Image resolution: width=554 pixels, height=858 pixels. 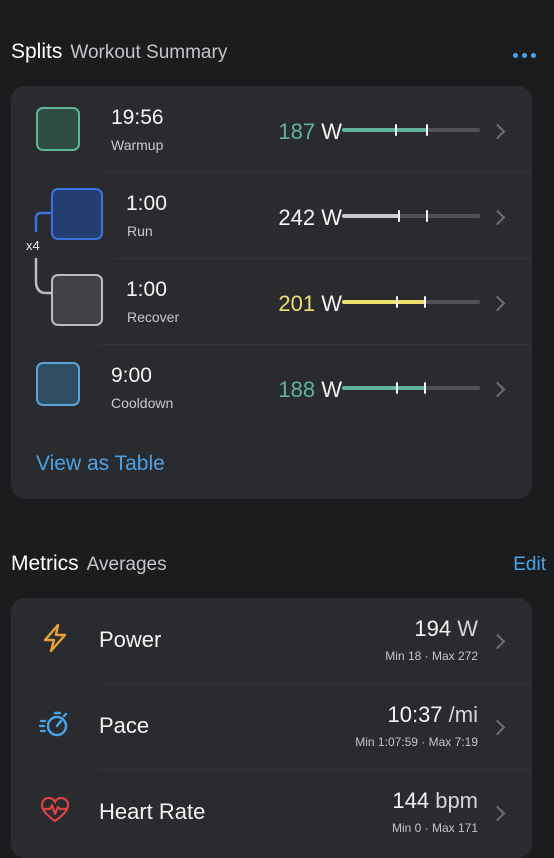 What do you see at coordinates (416, 742) in the screenshot?
I see `metric-minmax: Min 1:07:59 · Max 7:19` at bounding box center [416, 742].